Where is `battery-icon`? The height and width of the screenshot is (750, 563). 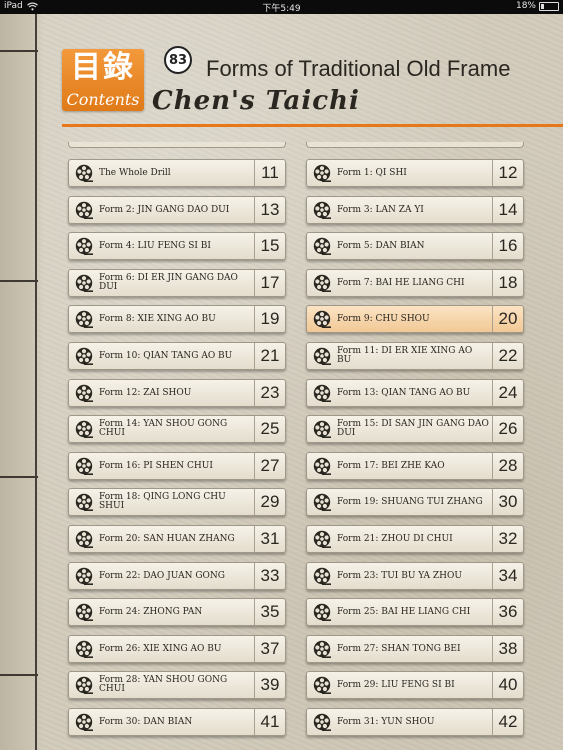
battery-icon is located at coordinates (549, 6).